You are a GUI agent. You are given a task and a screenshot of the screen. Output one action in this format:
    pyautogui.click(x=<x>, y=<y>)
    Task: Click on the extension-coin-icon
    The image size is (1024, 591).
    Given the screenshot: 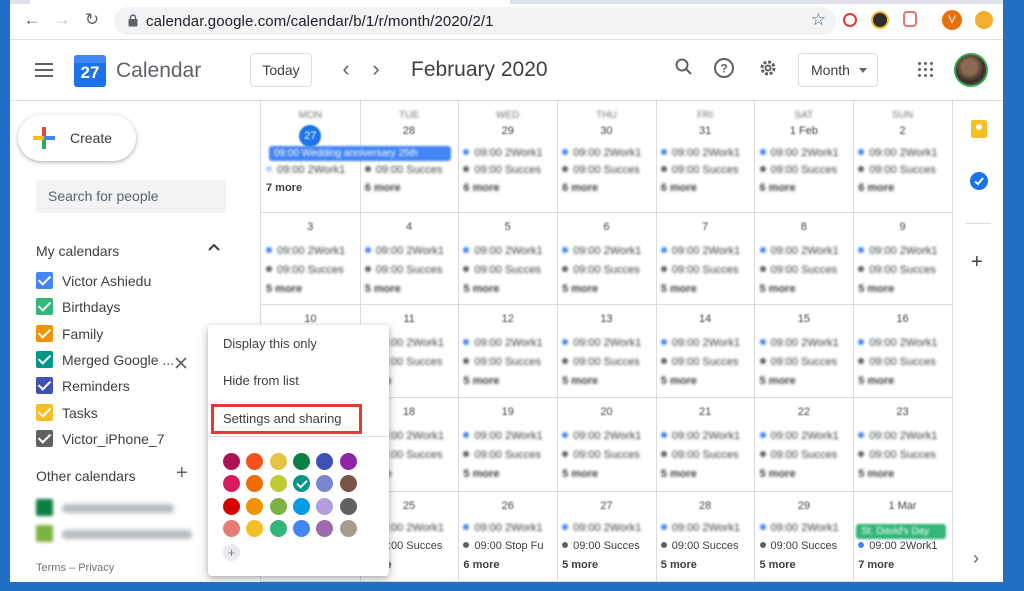 What is the action you would take?
    pyautogui.click(x=984, y=20)
    